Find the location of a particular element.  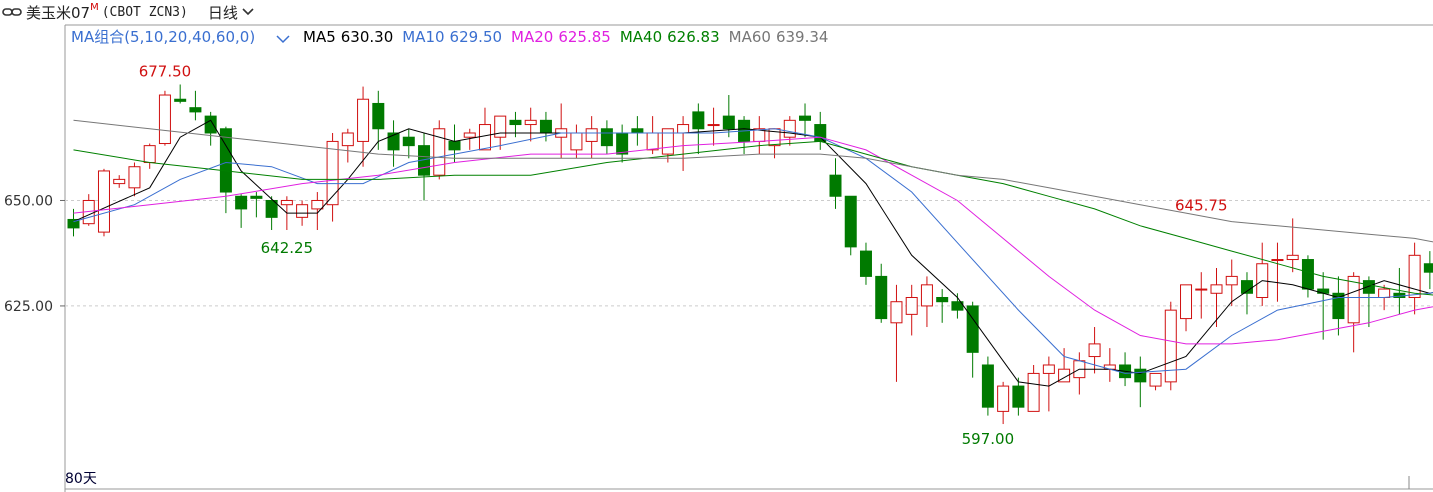

price-extreme-label: 642.25 is located at coordinates (287, 248).